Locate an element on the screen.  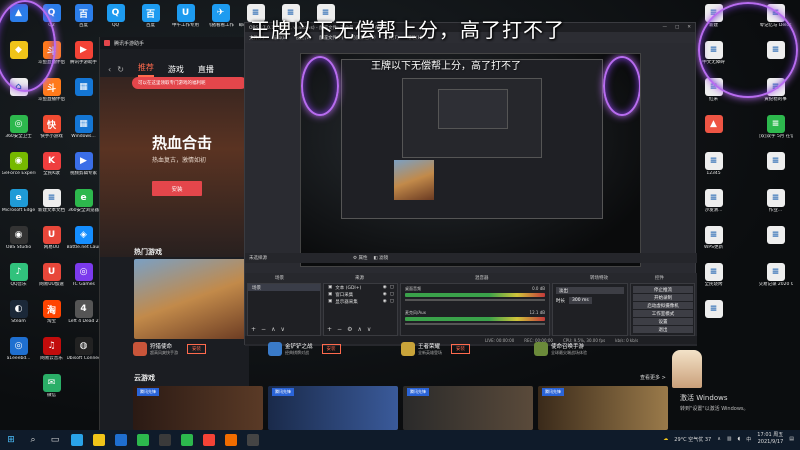
game-assistant-taskbar-icon is located at coordinates (209, 440).